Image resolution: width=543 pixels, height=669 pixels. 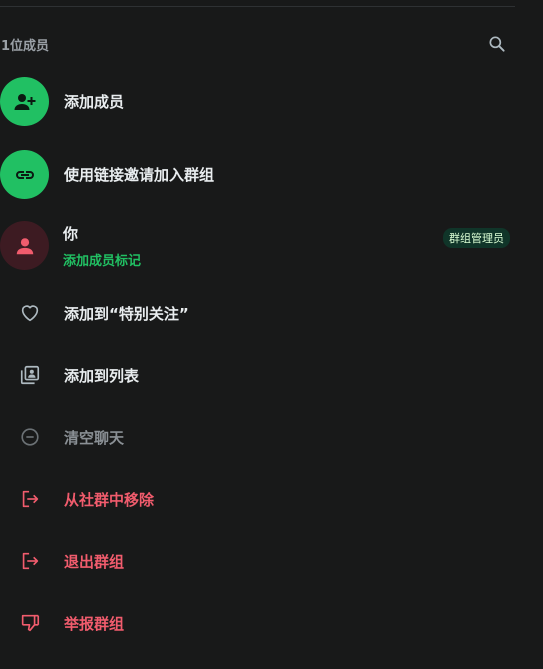 I want to click on report-group-label: 举报群组, so click(x=94, y=623).